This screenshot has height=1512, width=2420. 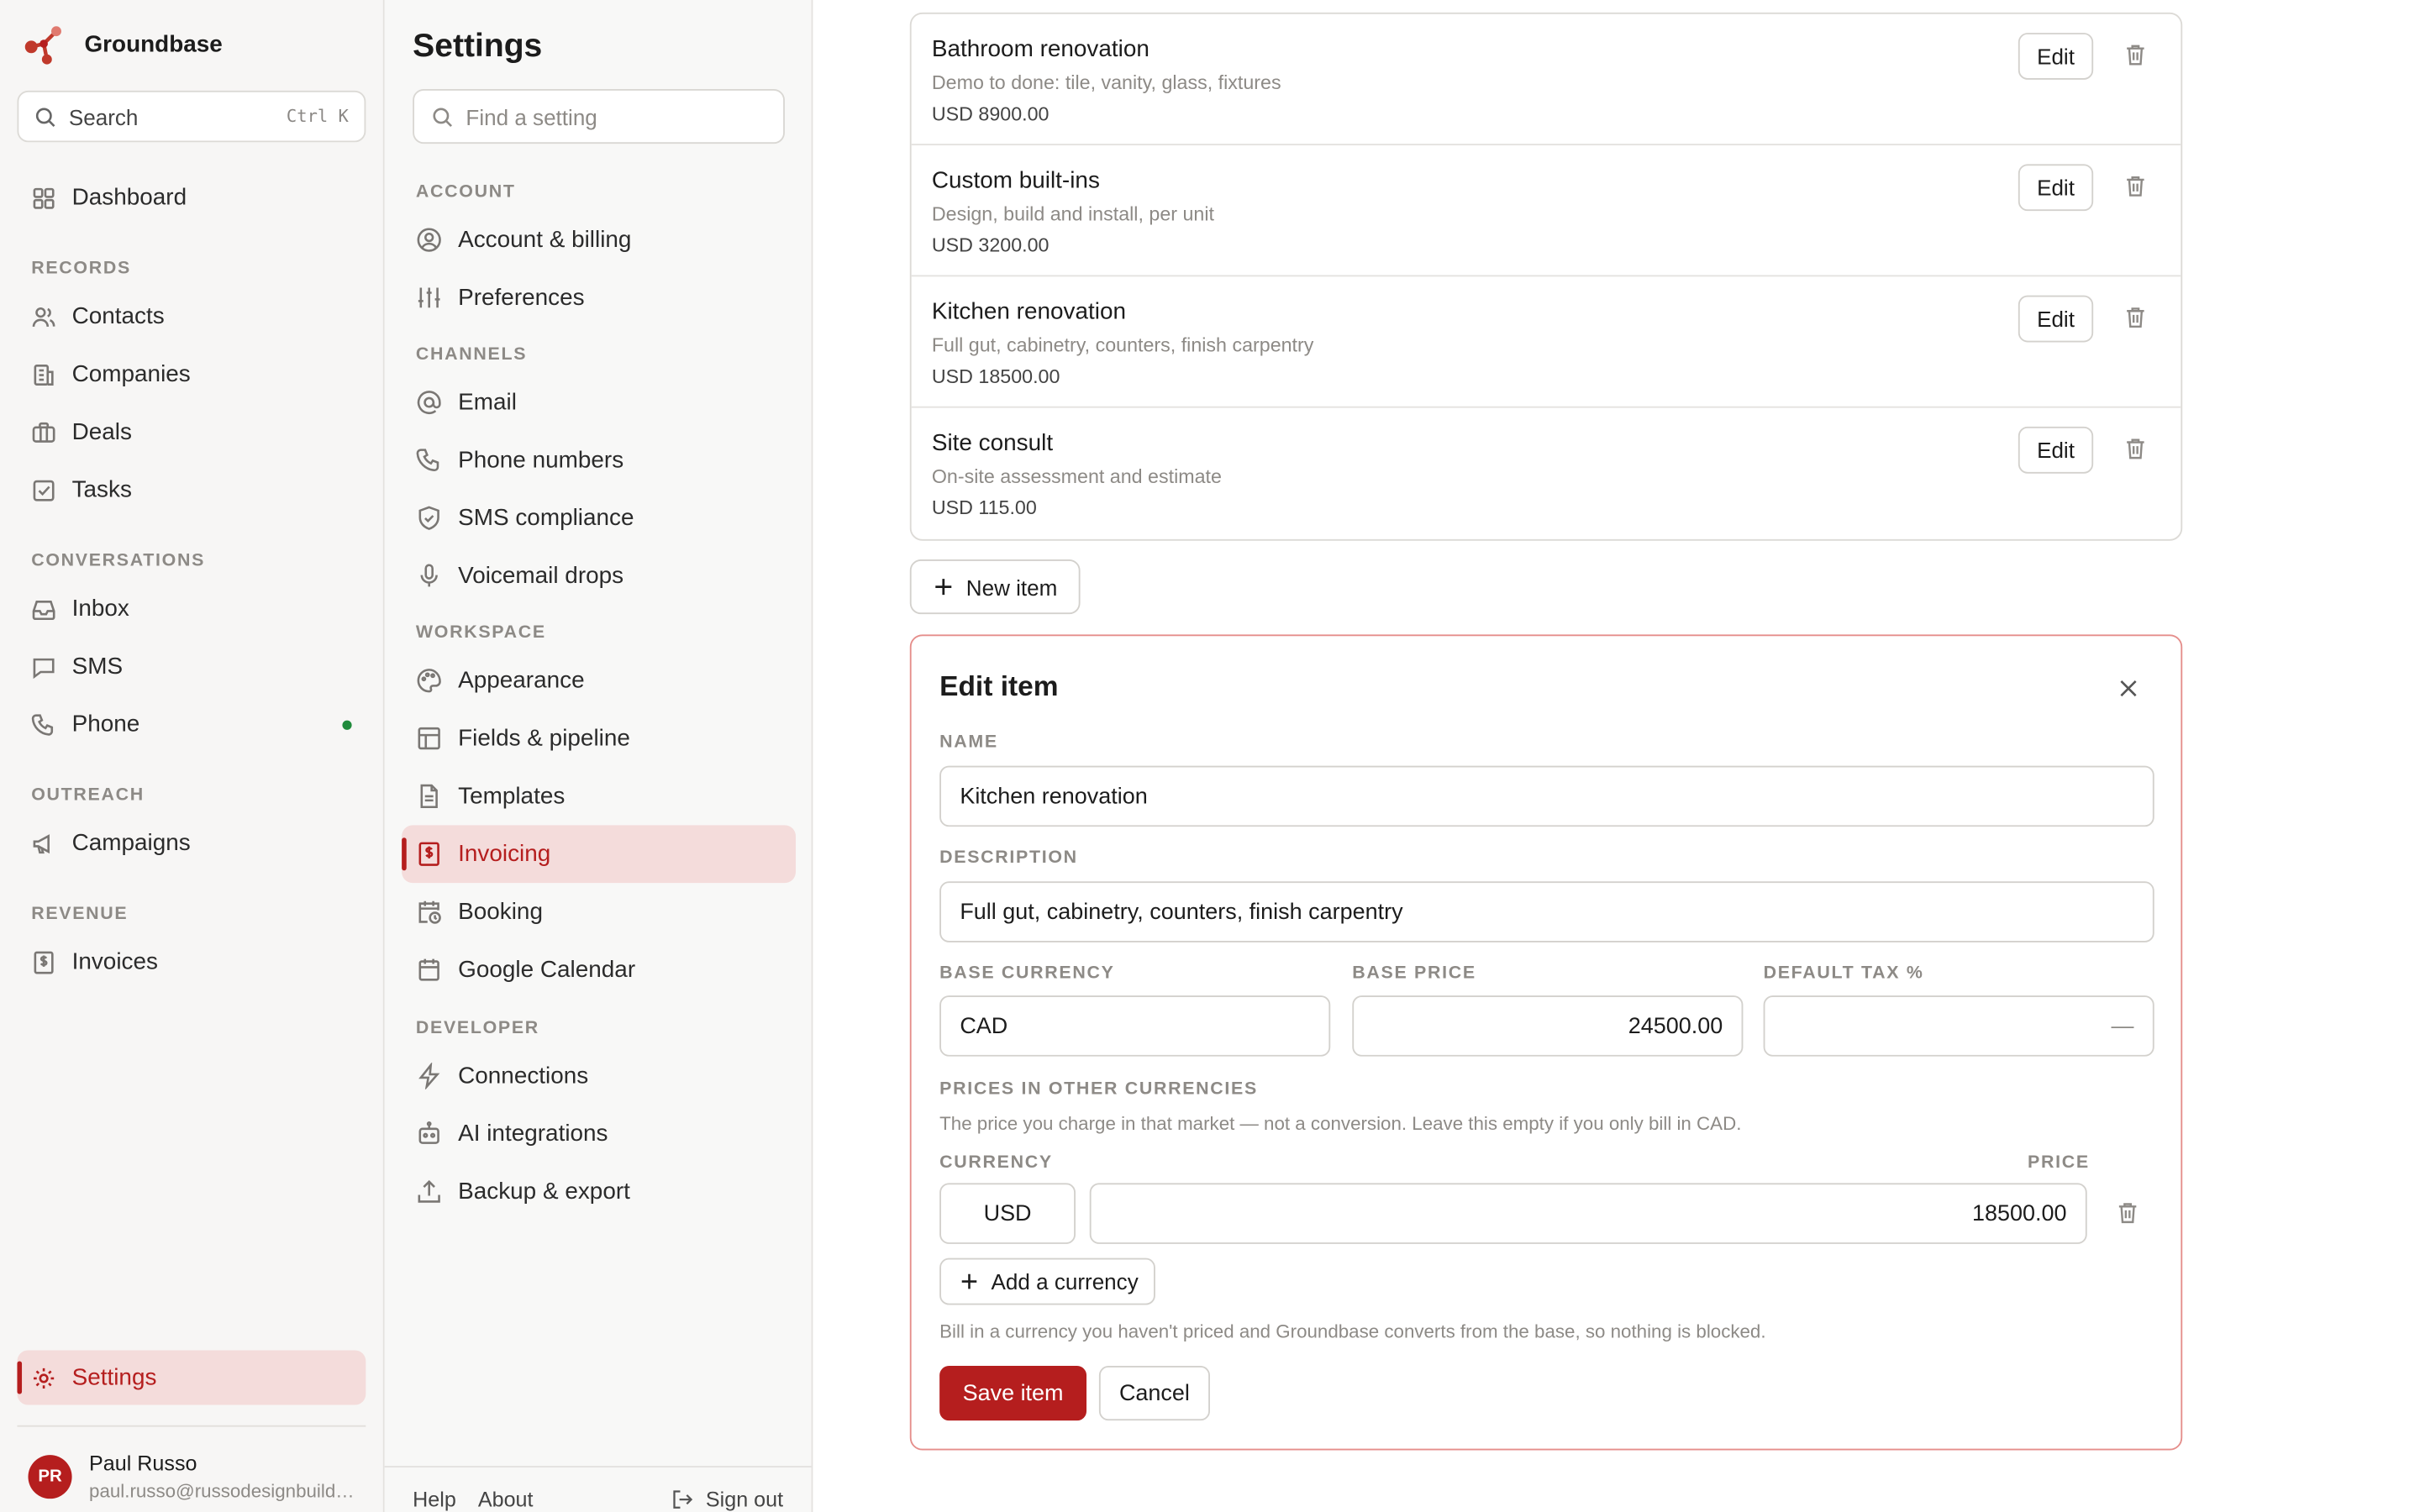 What do you see at coordinates (1154, 1393) in the screenshot?
I see `cancel-button: Cancel` at bounding box center [1154, 1393].